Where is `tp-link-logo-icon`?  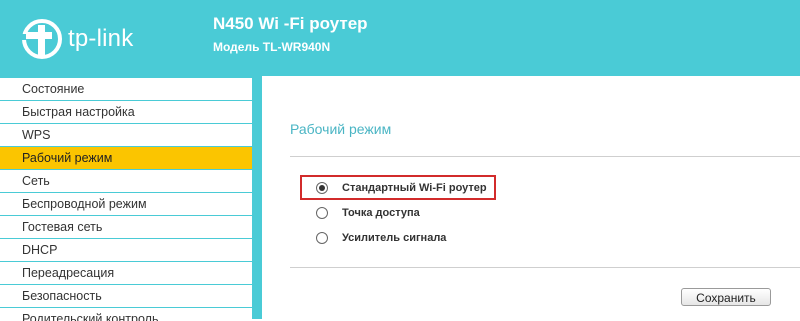
tp-link-logo-icon is located at coordinates (42, 39).